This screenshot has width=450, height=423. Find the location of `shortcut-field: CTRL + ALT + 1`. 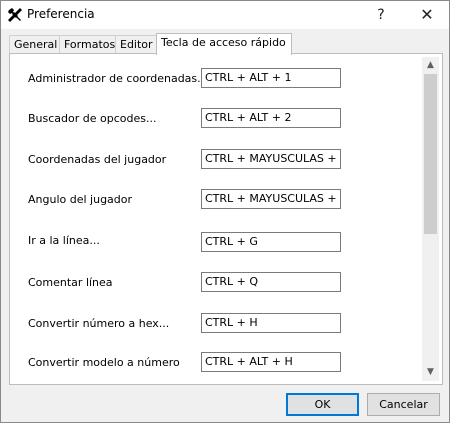

shortcut-field: CTRL + ALT + 1 is located at coordinates (271, 78).